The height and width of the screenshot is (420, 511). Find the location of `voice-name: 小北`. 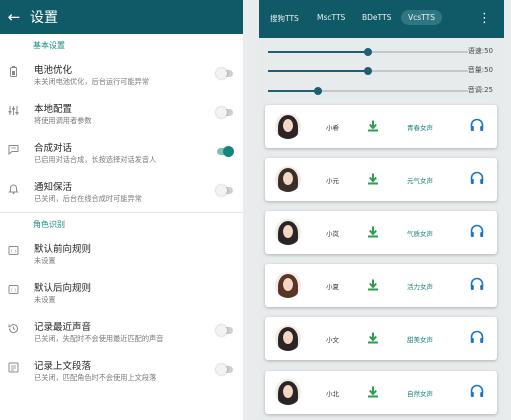

voice-name: 小北 is located at coordinates (332, 394).